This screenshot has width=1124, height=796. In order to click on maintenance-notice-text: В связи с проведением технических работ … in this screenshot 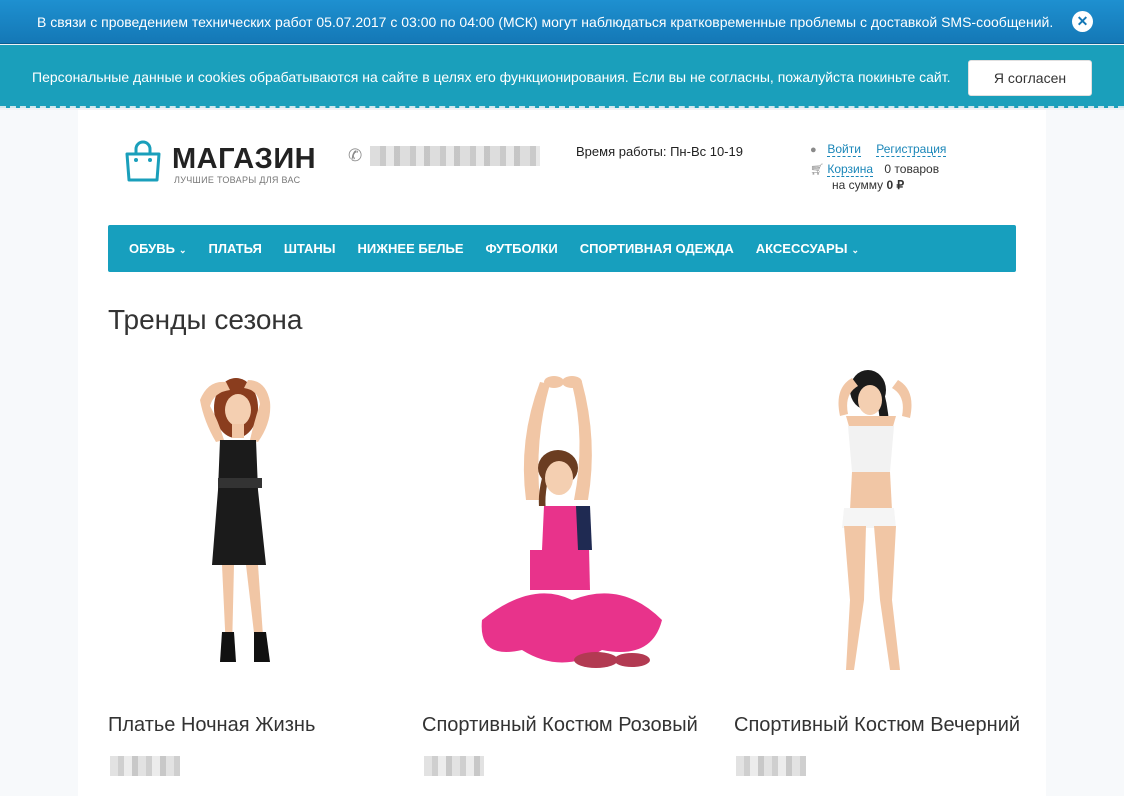, I will do `click(545, 22)`.